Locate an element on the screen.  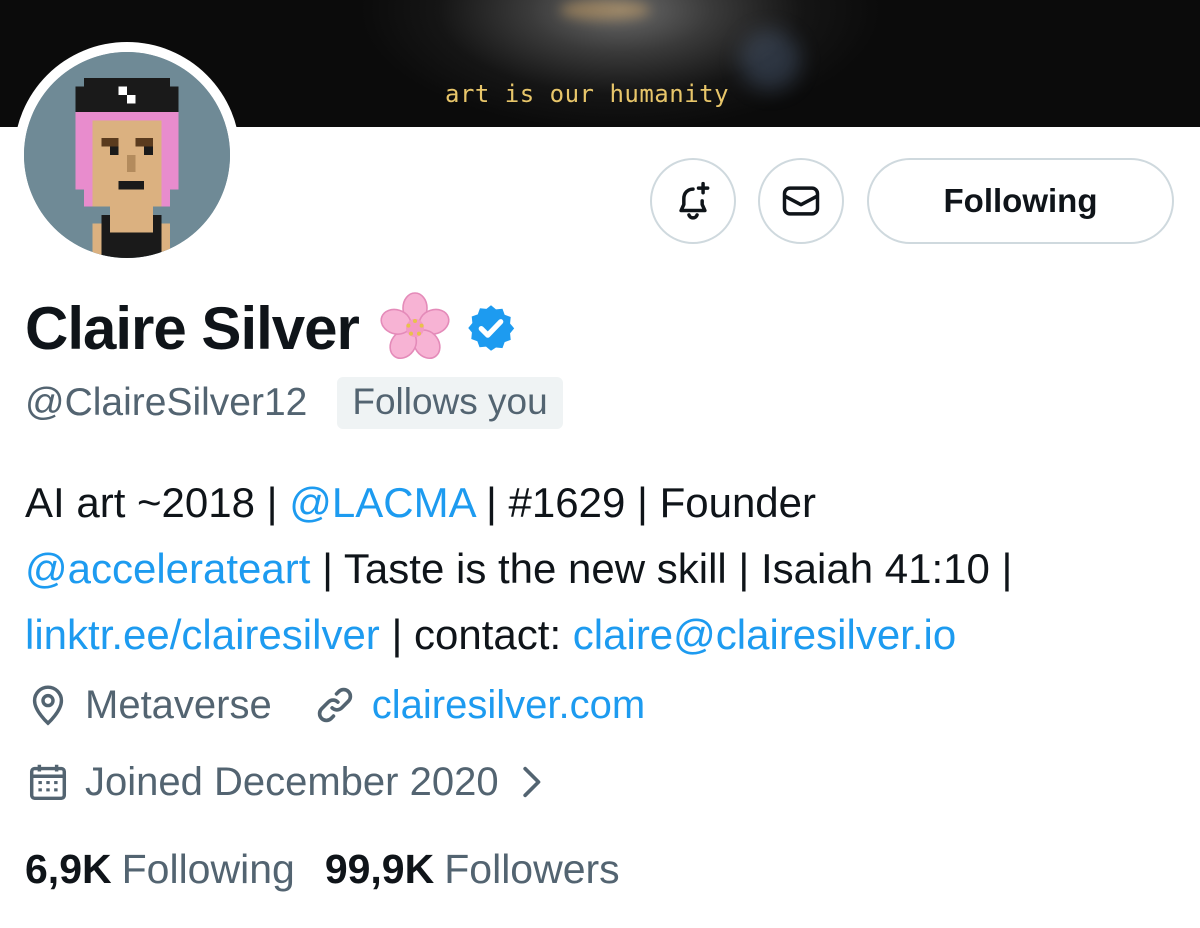
following-count: 6,9K is located at coordinates (68, 869).